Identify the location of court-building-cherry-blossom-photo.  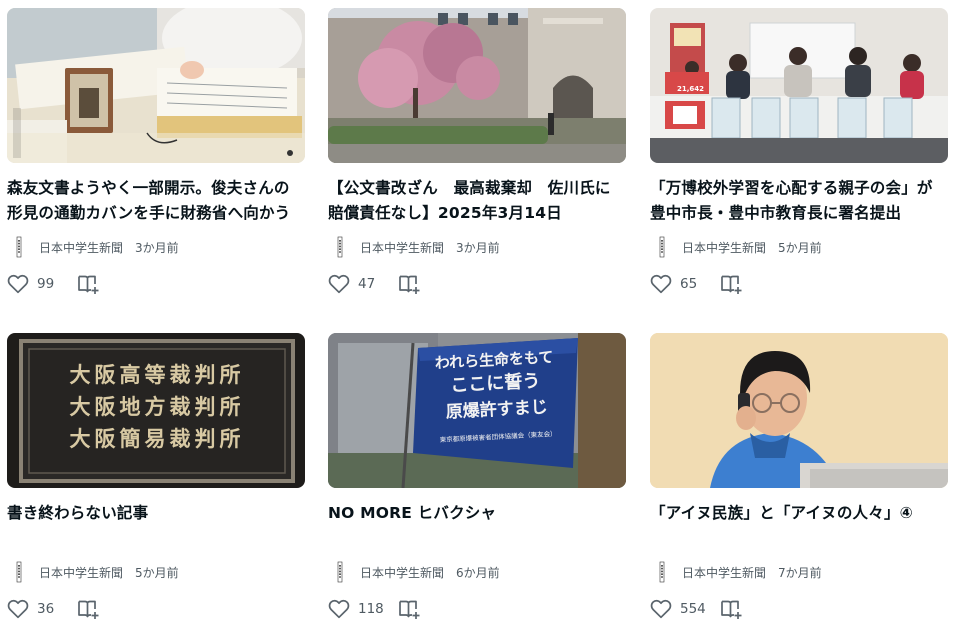
(477, 85).